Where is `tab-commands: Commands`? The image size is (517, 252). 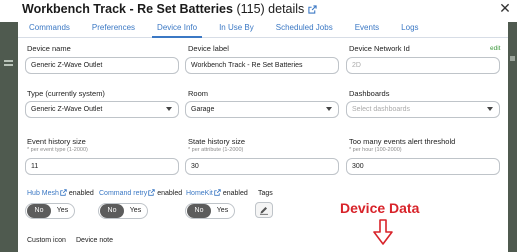 tab-commands: Commands is located at coordinates (49, 28).